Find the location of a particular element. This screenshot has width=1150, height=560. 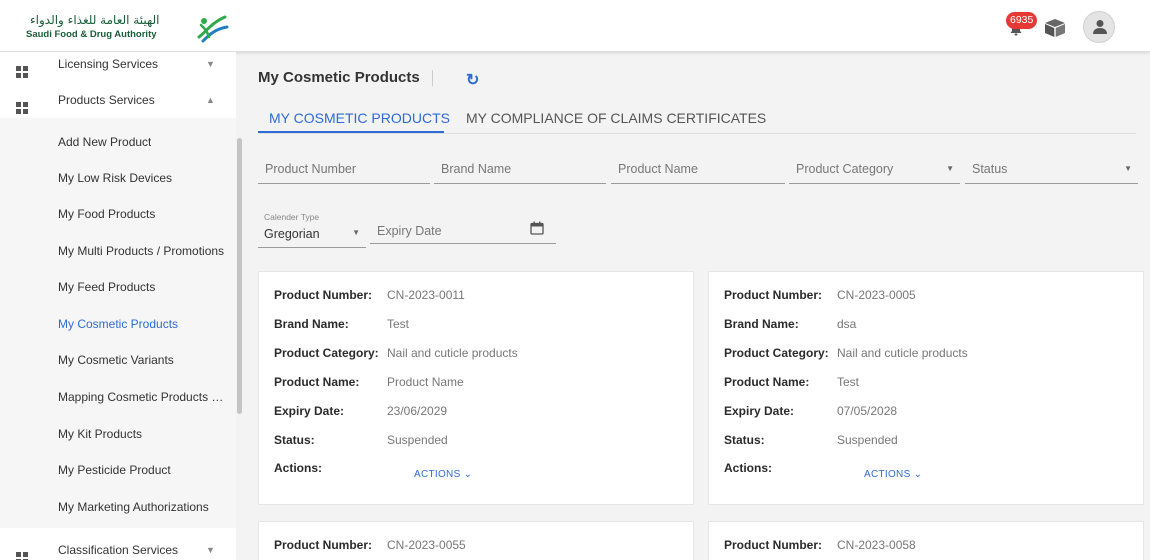

sidebar-item-low-risk-devices: My Low Risk Devices is located at coordinates (118, 185).